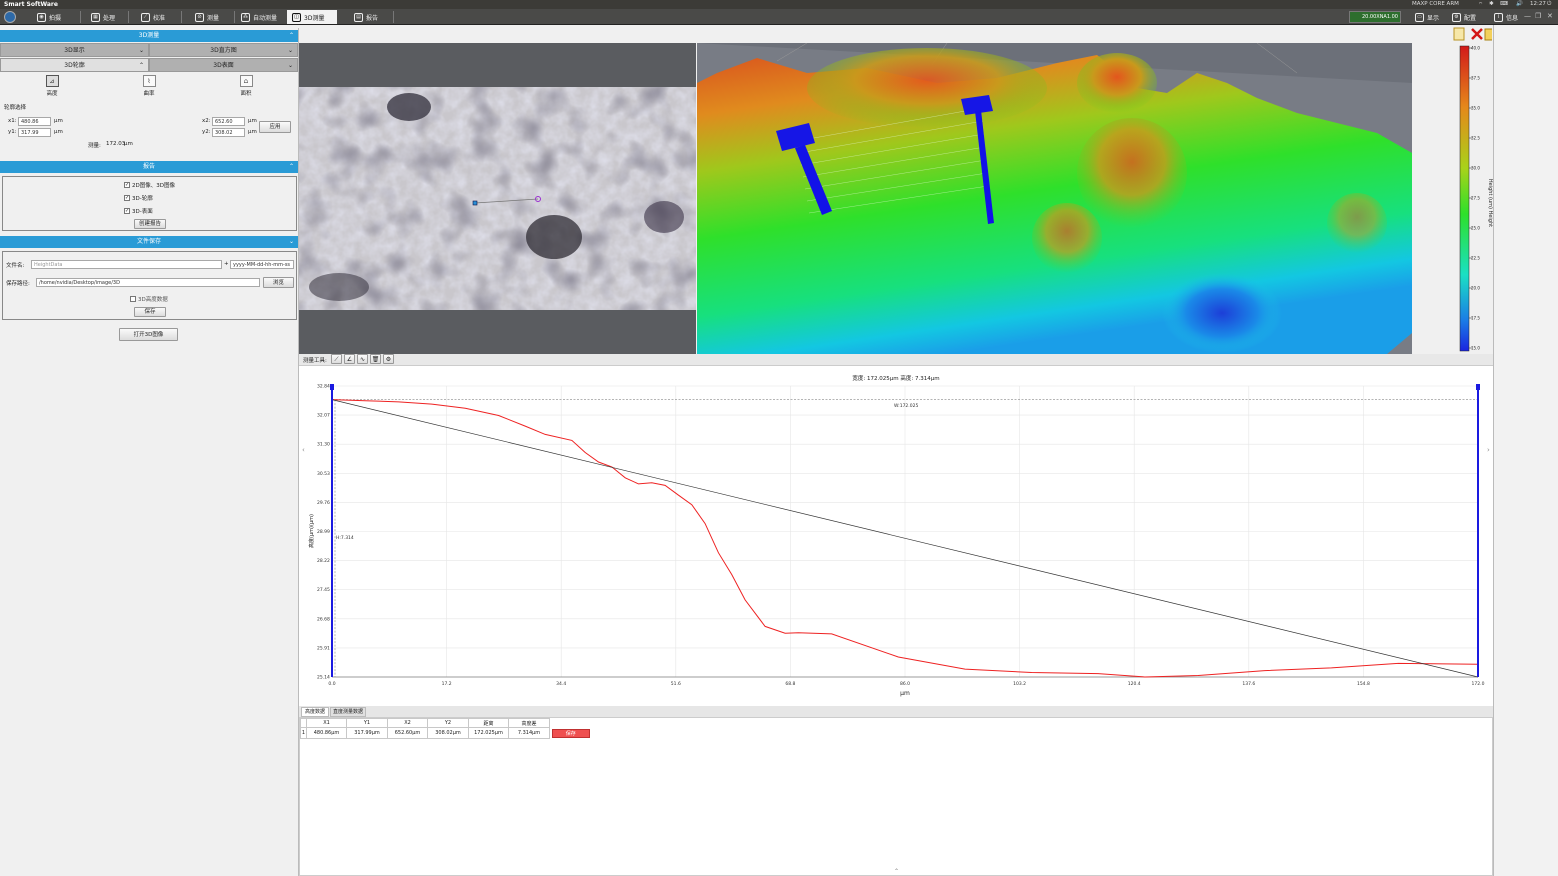  Describe the element at coordinates (133, 299) in the screenshot. I see `checkbox` at that location.